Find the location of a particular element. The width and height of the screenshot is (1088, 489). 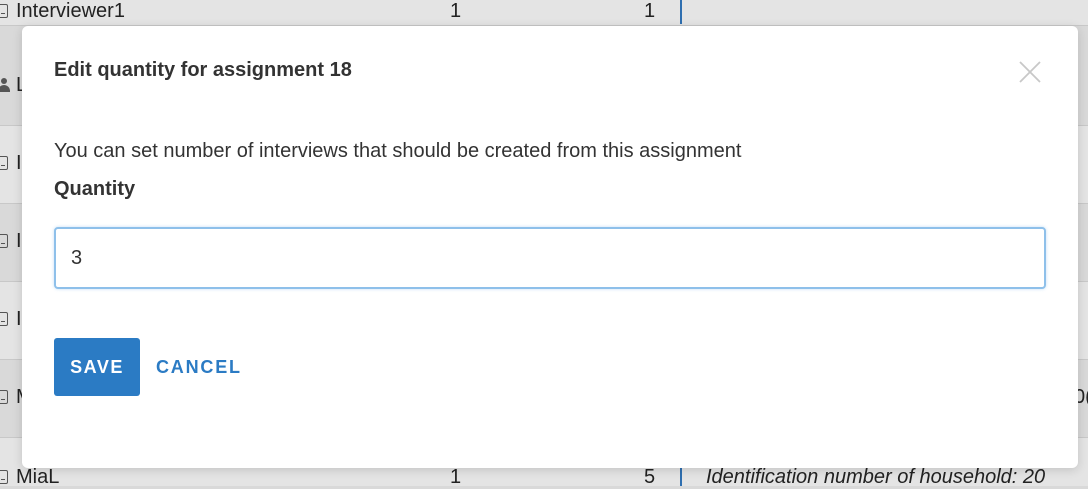

close-icon is located at coordinates (1030, 72).